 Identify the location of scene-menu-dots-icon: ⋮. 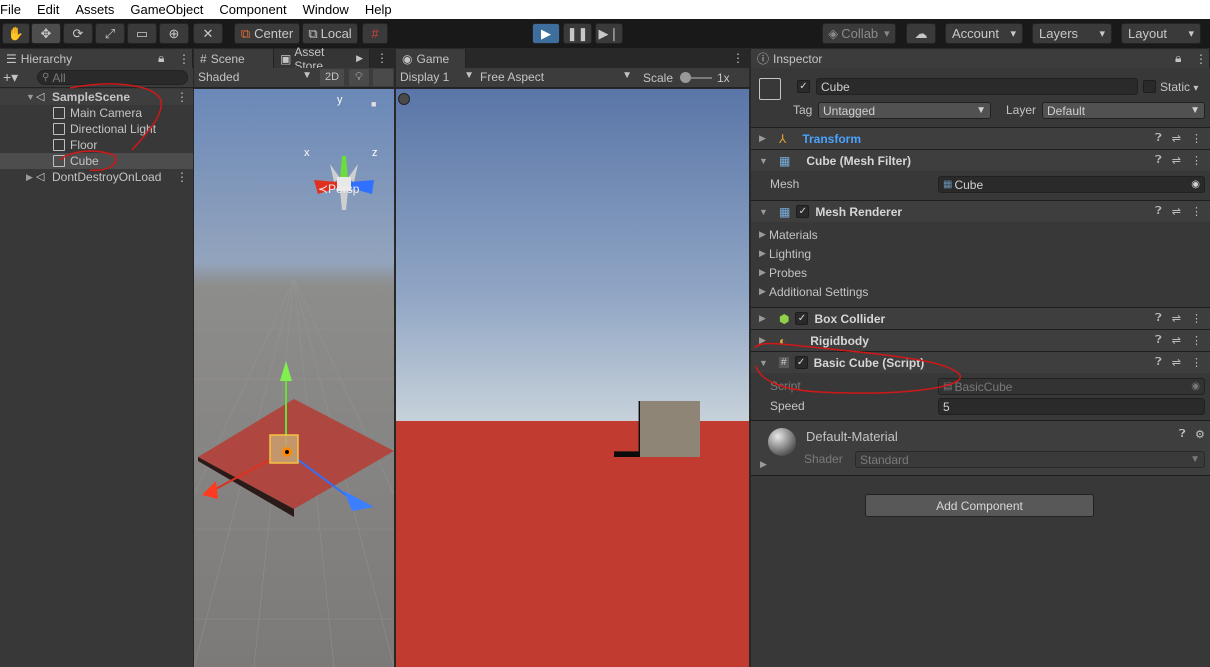
(382, 58).